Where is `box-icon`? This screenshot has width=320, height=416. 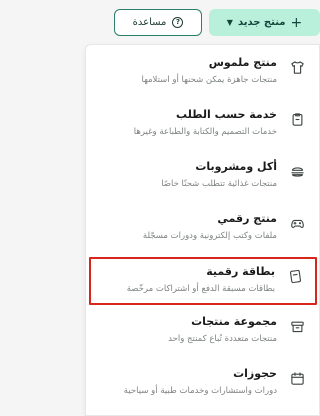 box-icon is located at coordinates (297, 326).